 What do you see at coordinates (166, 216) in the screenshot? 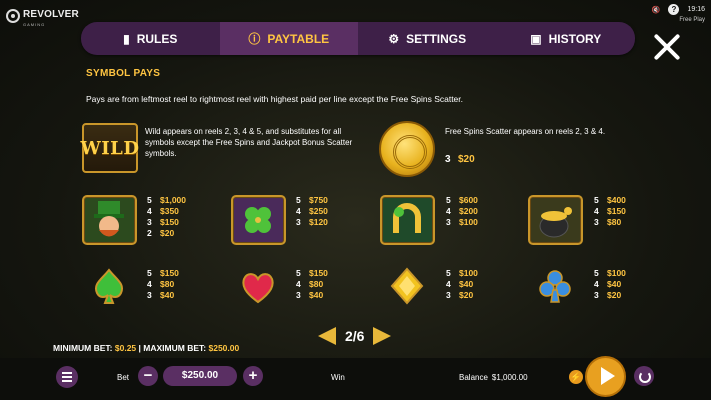
I see `leprechaun-pays: 5 $1,000 4 $350 3 $150 2 $20` at bounding box center [166, 216].